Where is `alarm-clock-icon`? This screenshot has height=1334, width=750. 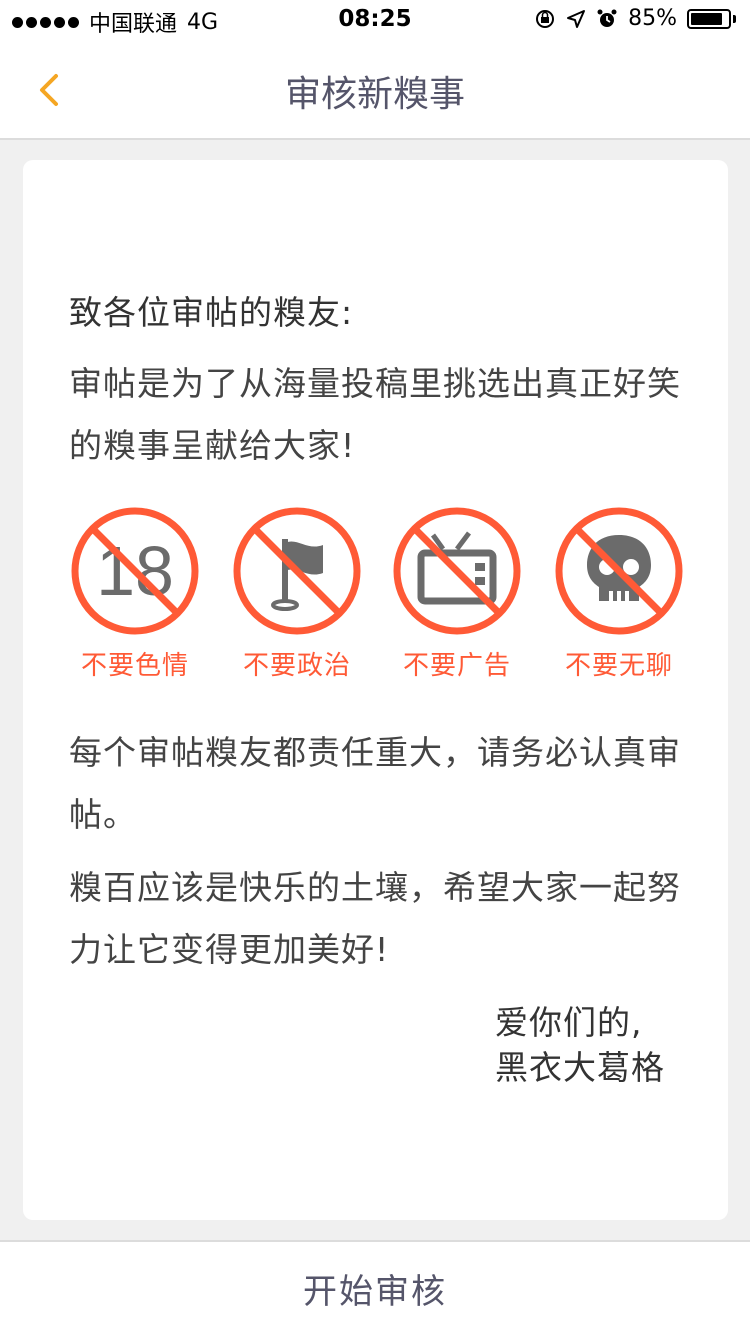 alarm-clock-icon is located at coordinates (607, 18).